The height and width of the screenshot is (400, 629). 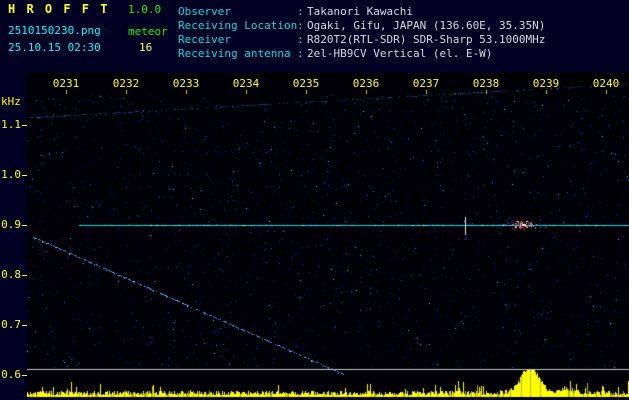 I want to click on output-filename: 2510150230.png, so click(x=54, y=30).